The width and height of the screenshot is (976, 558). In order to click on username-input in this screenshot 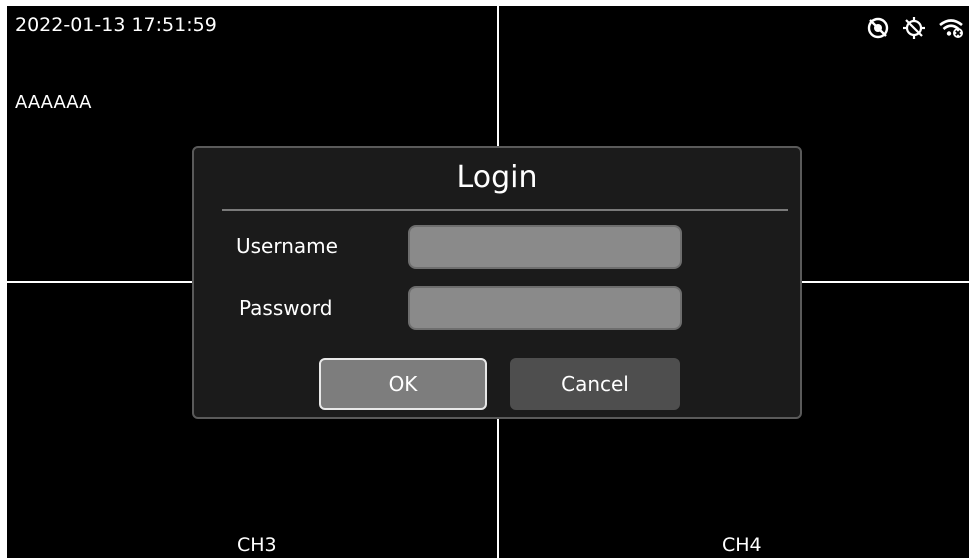, I will do `click(545, 247)`.